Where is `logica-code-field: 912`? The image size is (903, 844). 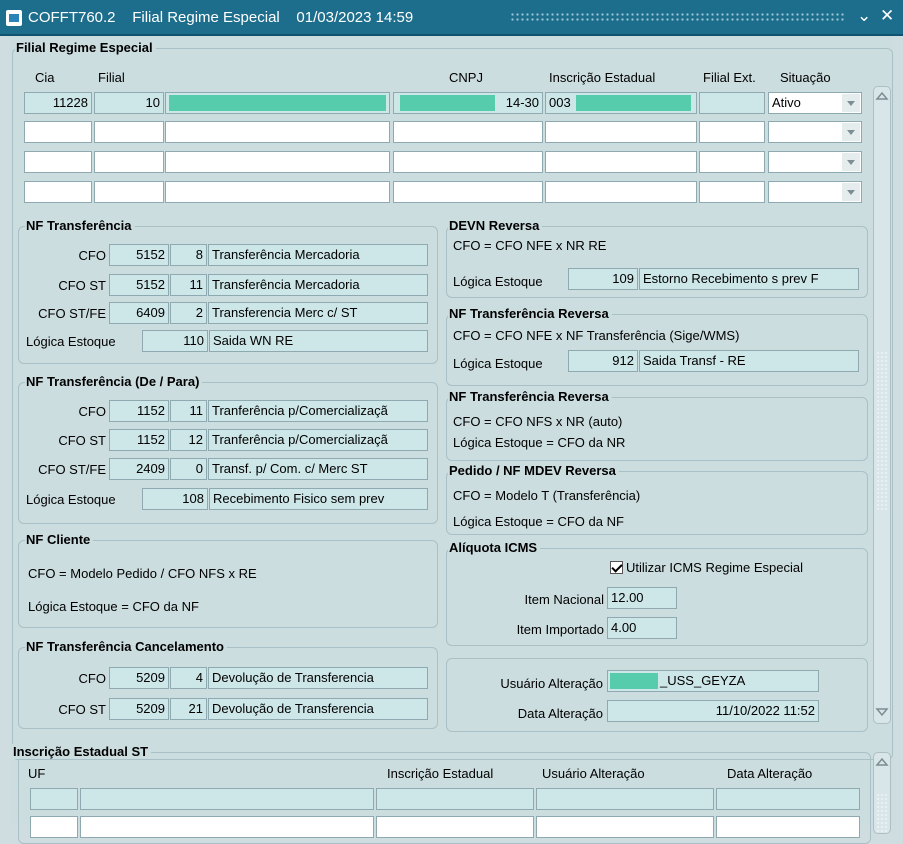 logica-code-field: 912 is located at coordinates (603, 361).